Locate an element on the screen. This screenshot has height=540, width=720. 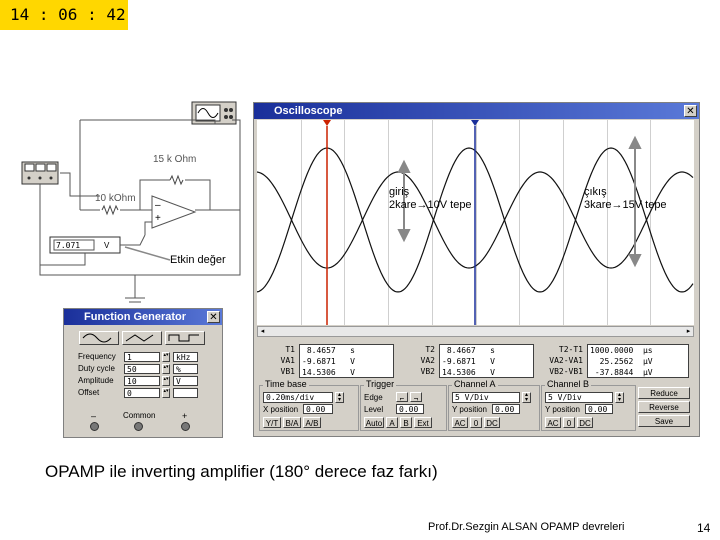
reduce-button: Reduce is located at coordinates (664, 393).